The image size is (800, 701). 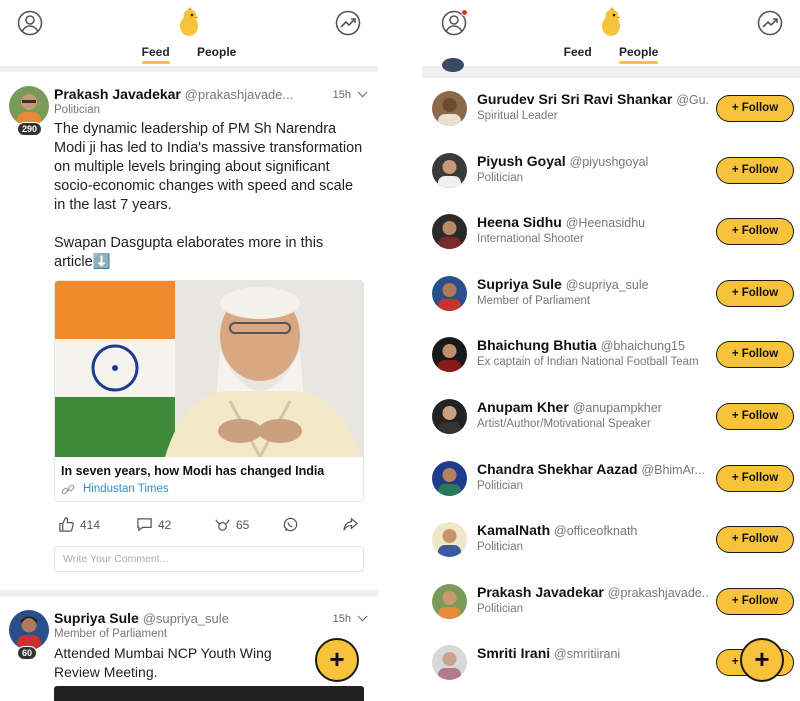 What do you see at coordinates (574, 99) in the screenshot?
I see `person-name: Gurudev Sri Sri Ravi Shankar` at bounding box center [574, 99].